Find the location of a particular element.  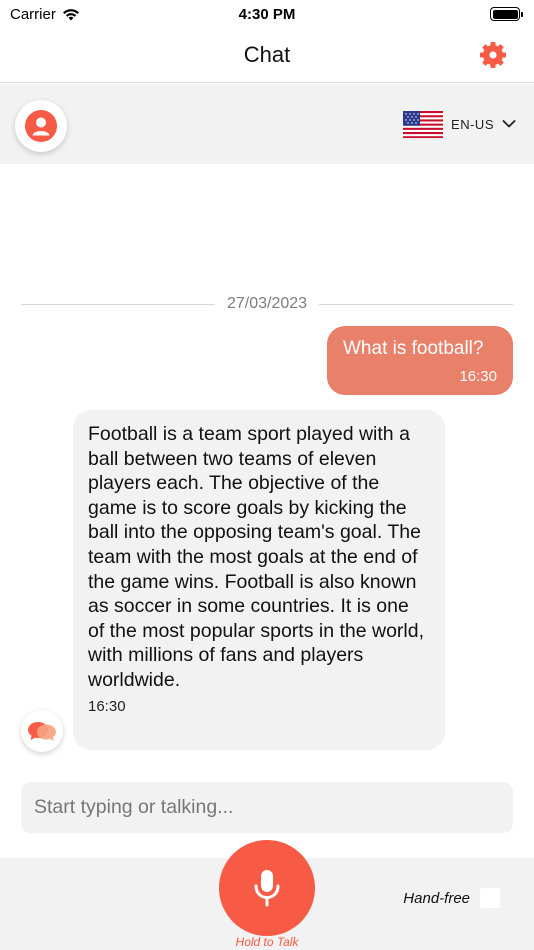

user-icon is located at coordinates (41, 126).